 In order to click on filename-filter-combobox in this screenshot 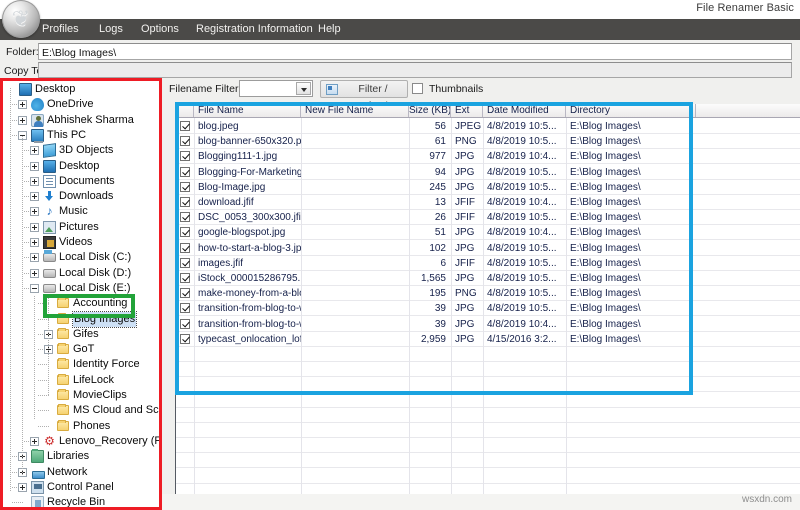, I will do `click(276, 88)`.